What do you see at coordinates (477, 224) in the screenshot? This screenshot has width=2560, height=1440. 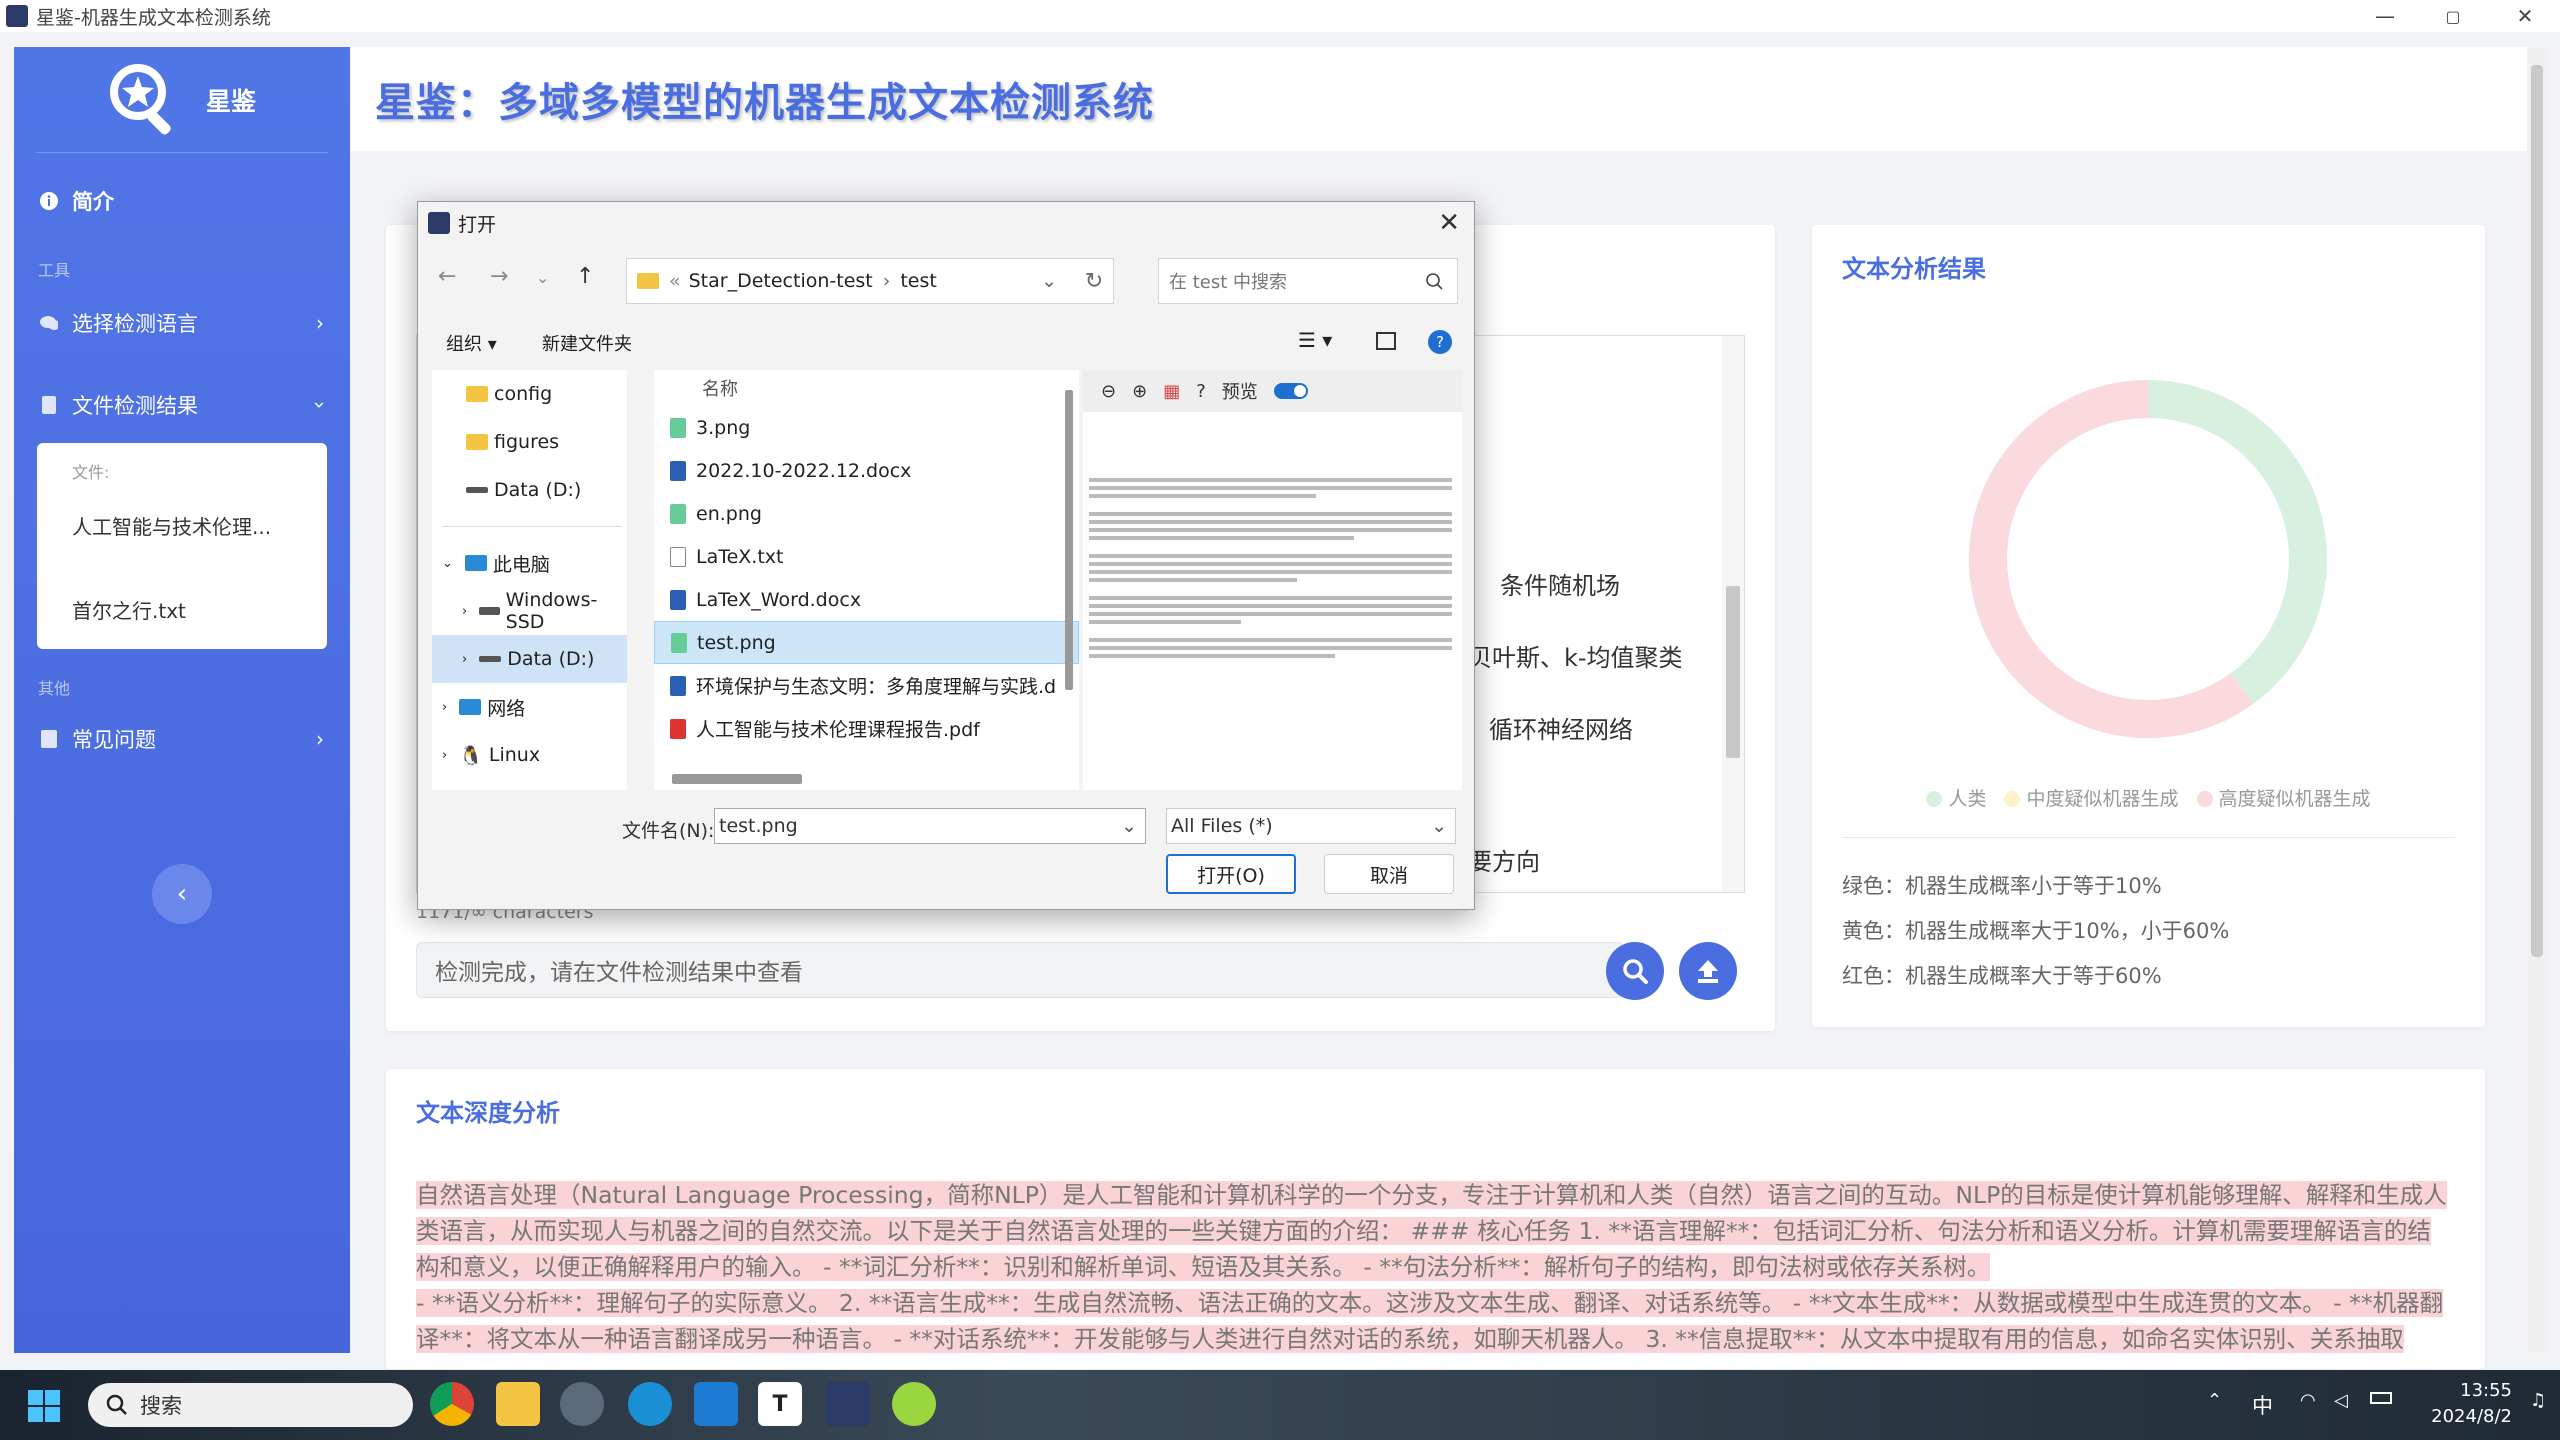 I see `dialog-title: 打开` at bounding box center [477, 224].